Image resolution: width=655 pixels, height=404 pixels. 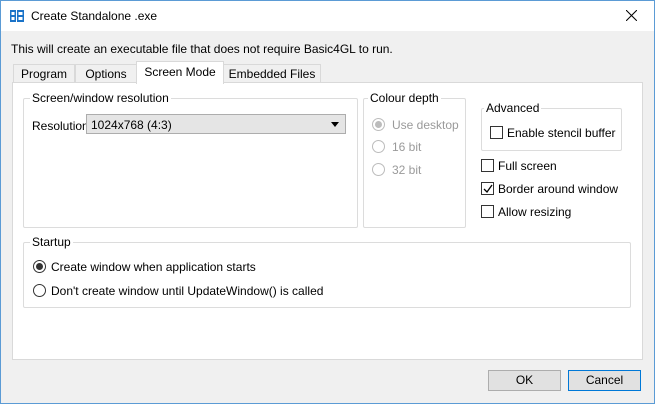 I want to click on 32-bit-label: 32 bit, so click(x=407, y=170).